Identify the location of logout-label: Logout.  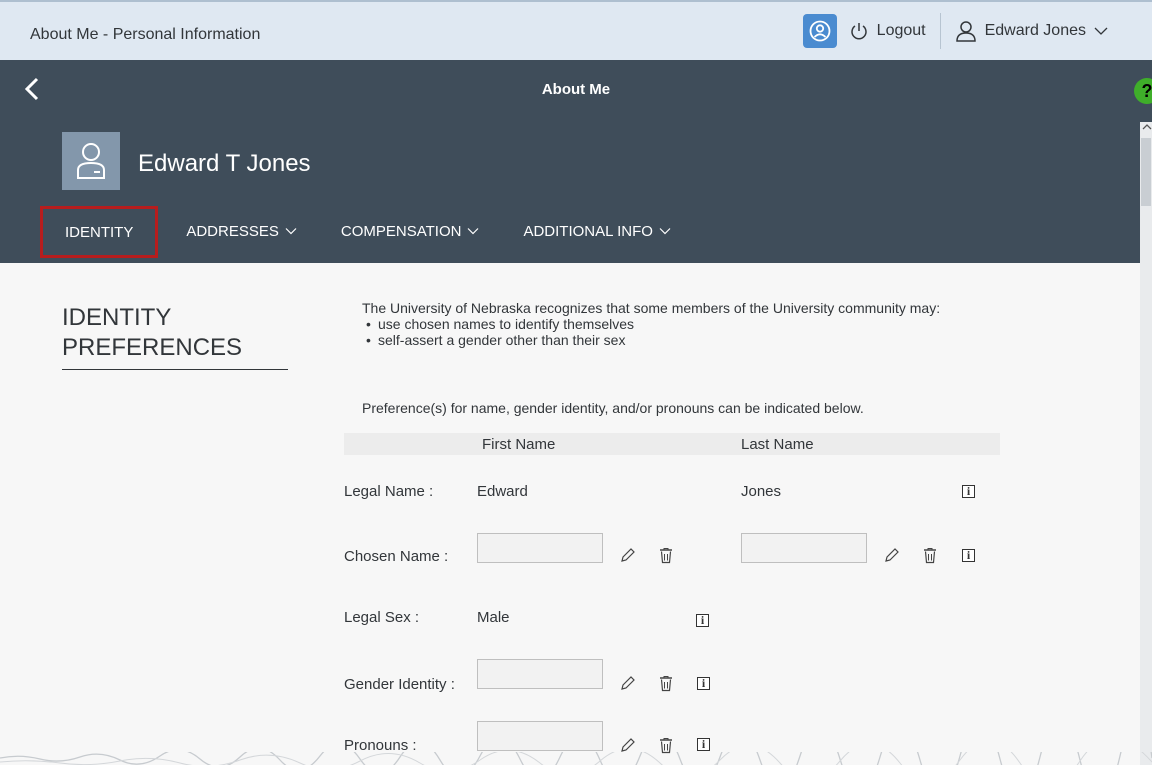
(901, 30).